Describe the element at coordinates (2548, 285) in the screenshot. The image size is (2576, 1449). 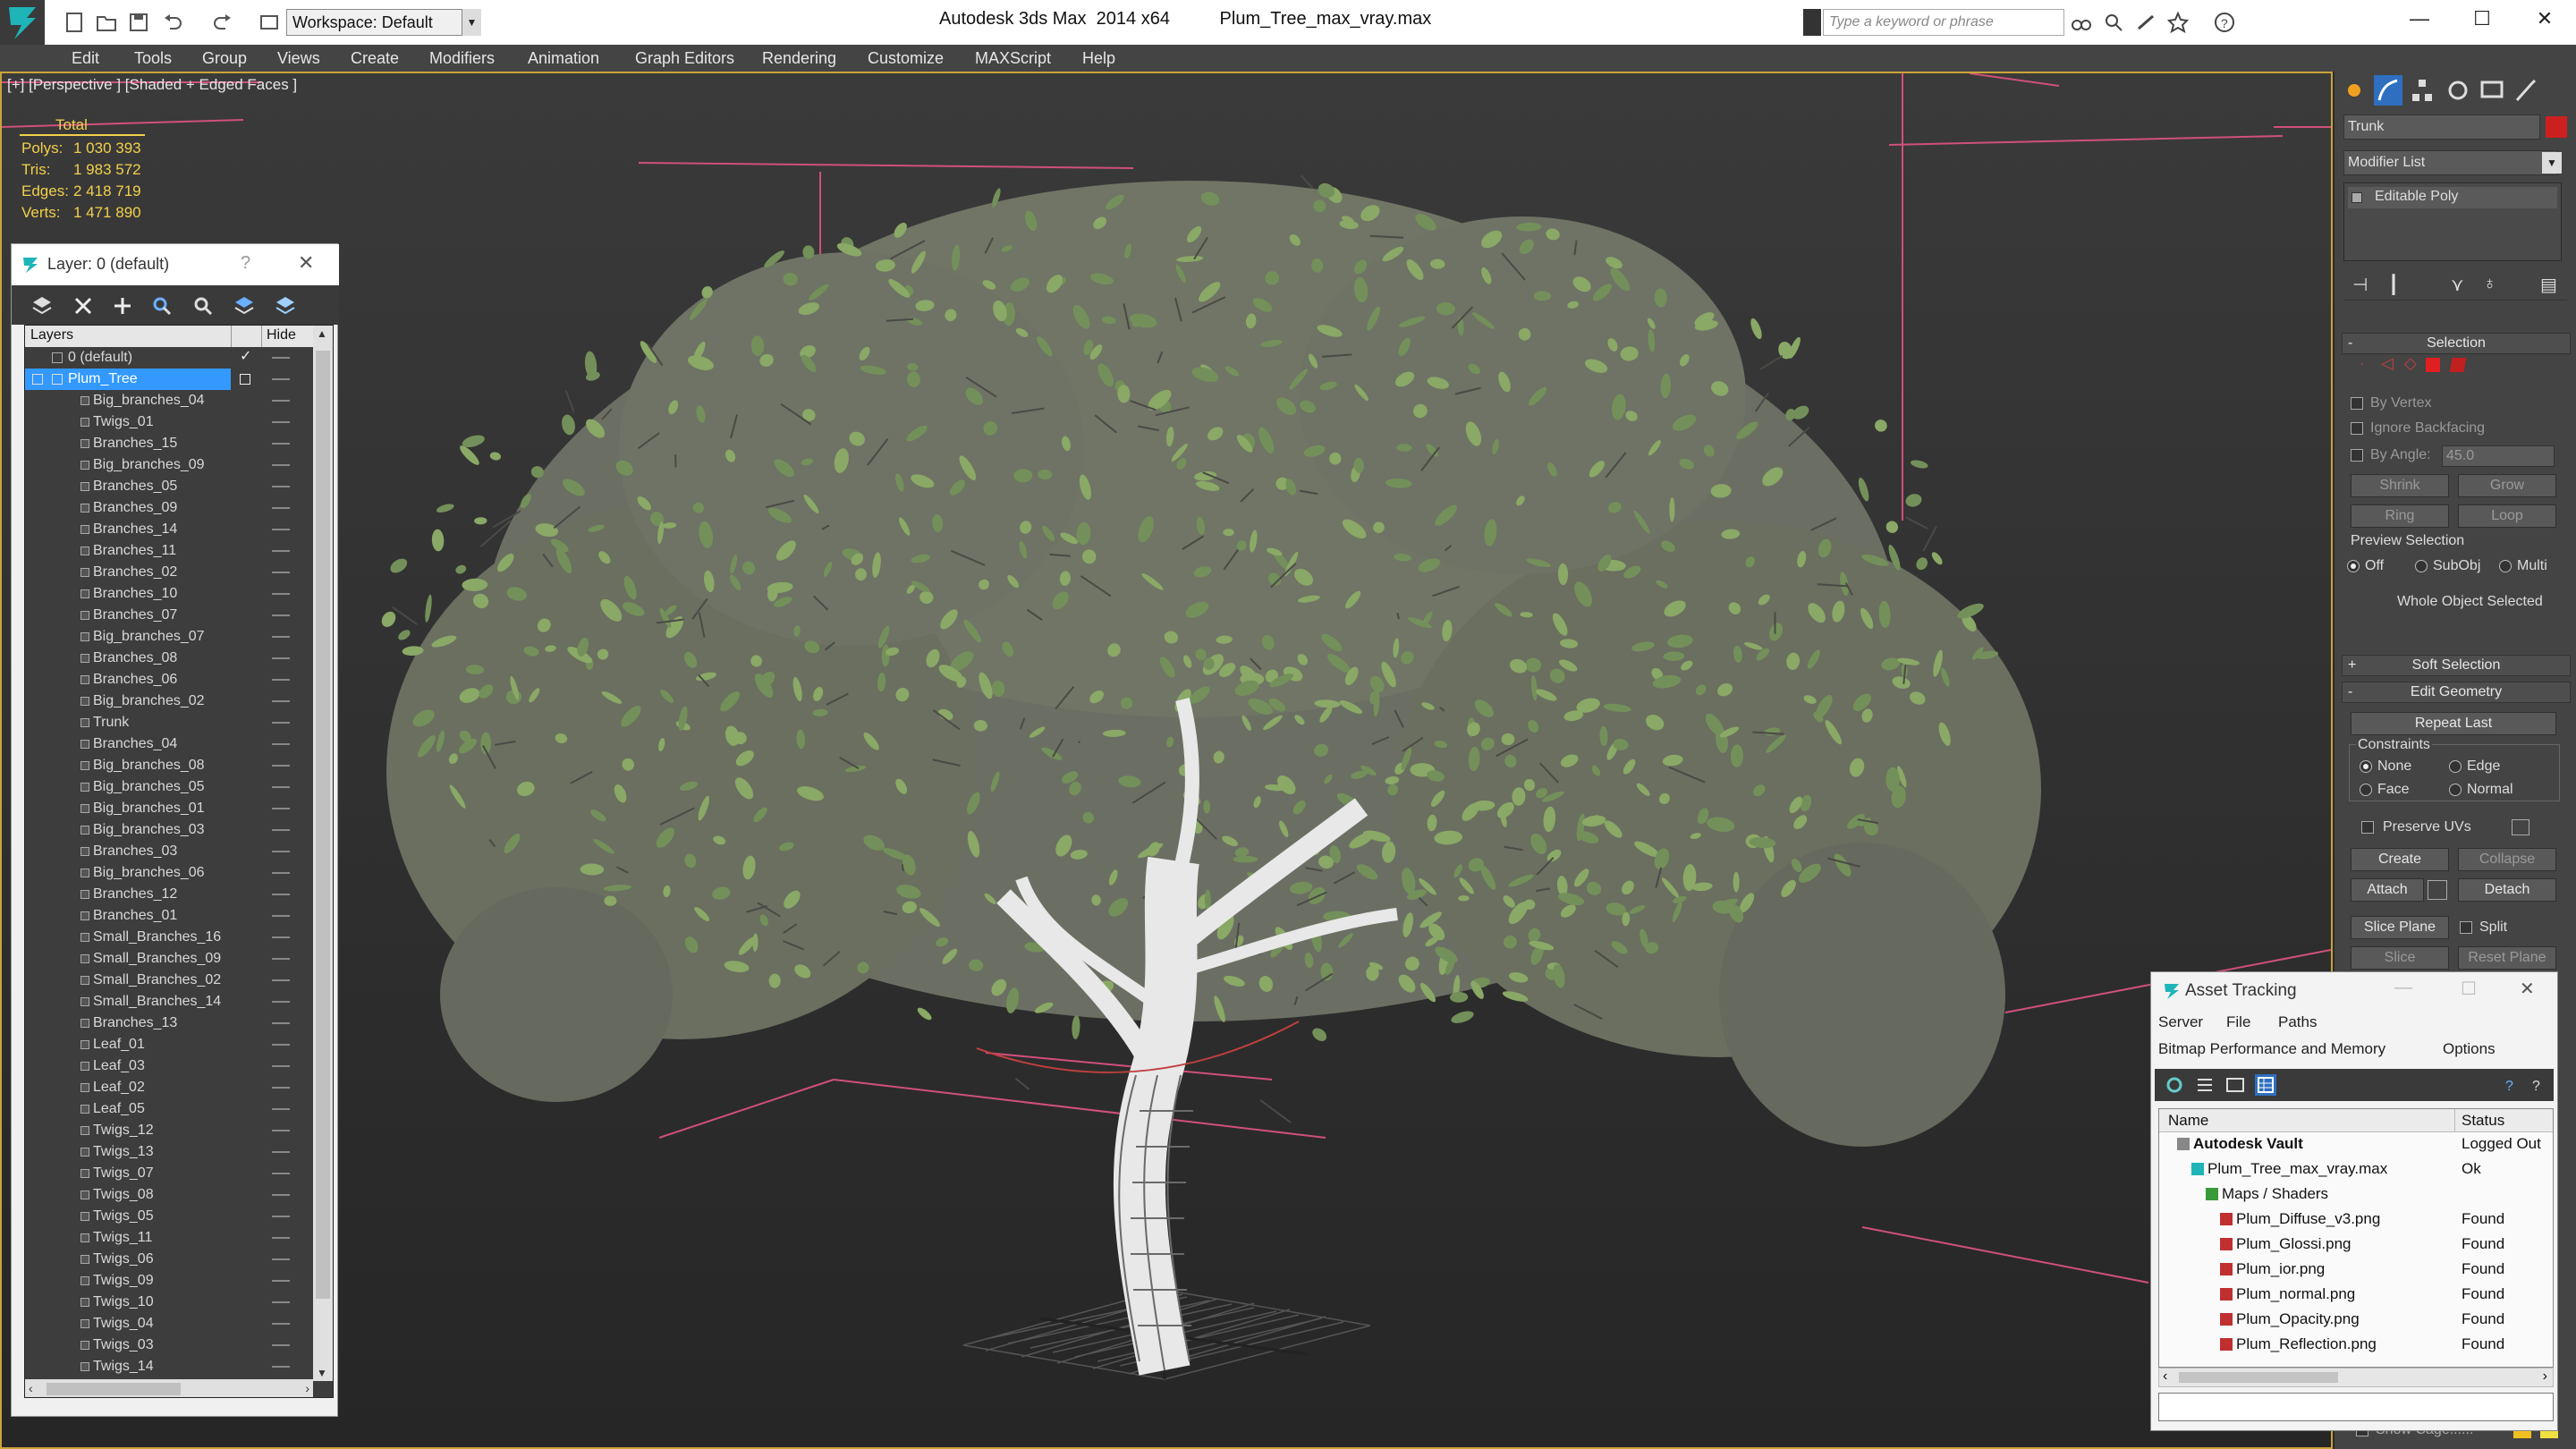
I see `configure-sets-icon: ▤` at that location.